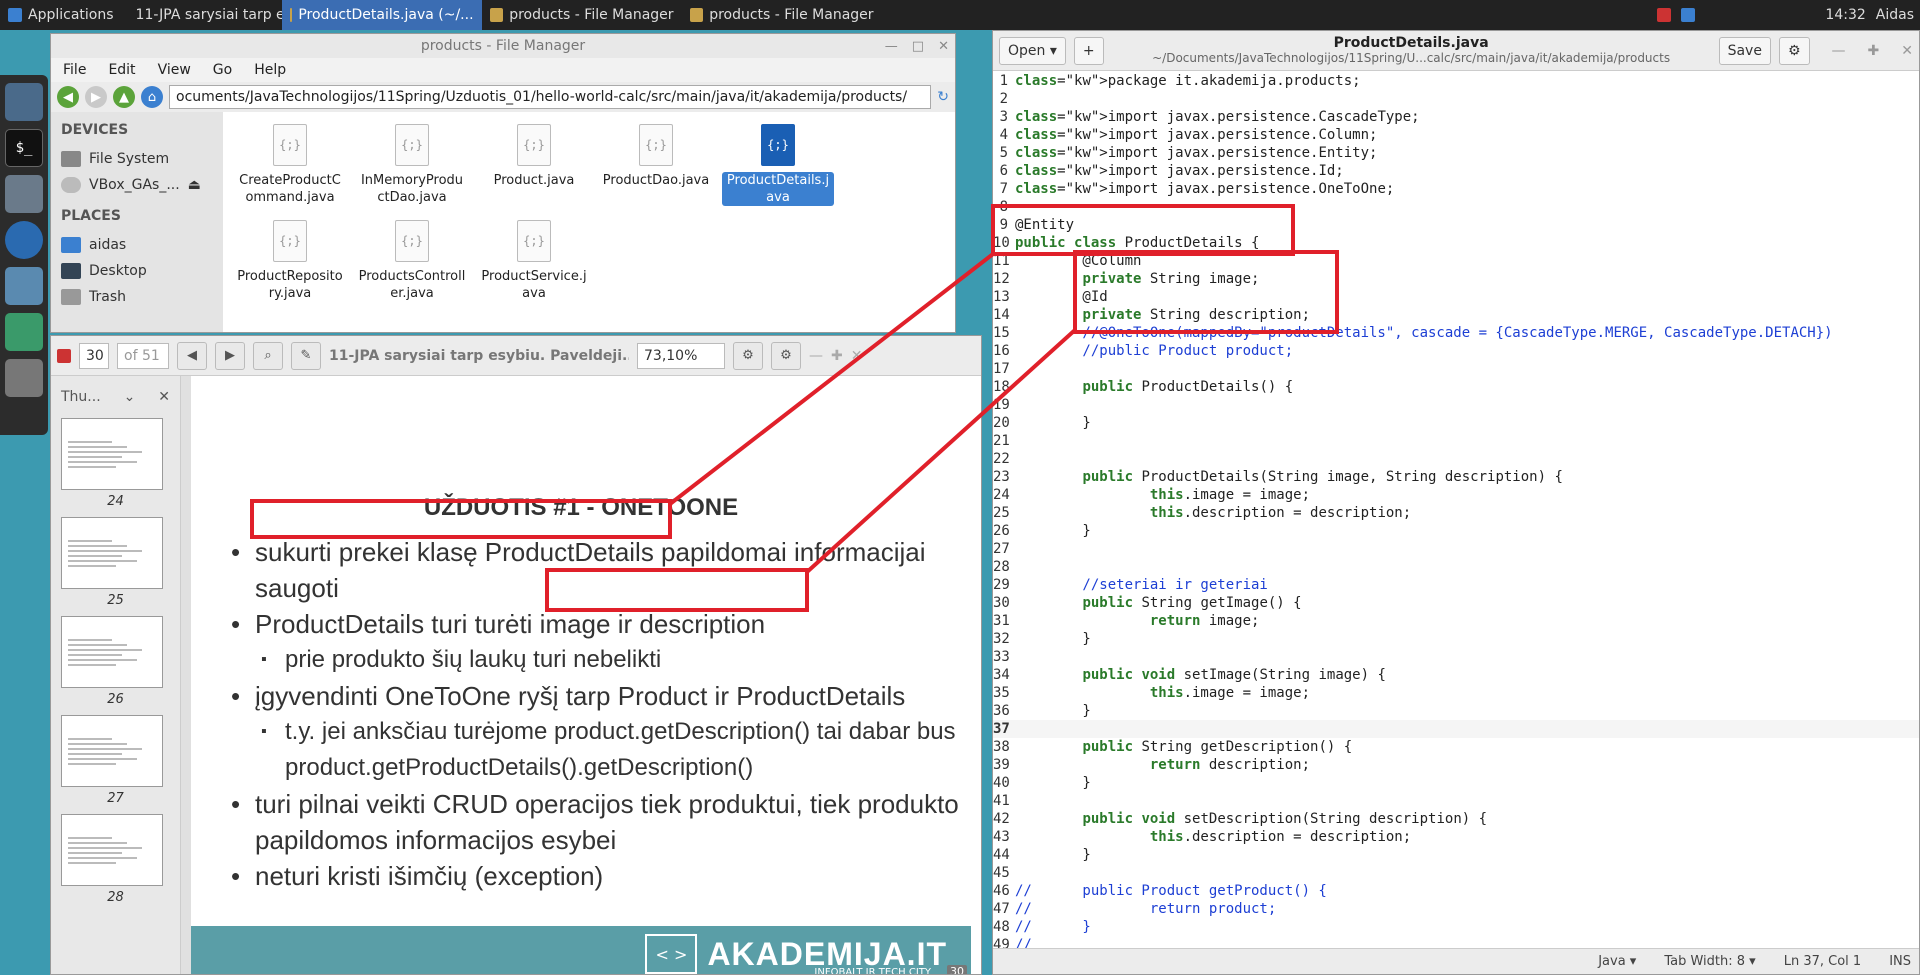 The height and width of the screenshot is (975, 1920). What do you see at coordinates (152, 97) in the screenshot?
I see `home-icon: ⌂` at bounding box center [152, 97].